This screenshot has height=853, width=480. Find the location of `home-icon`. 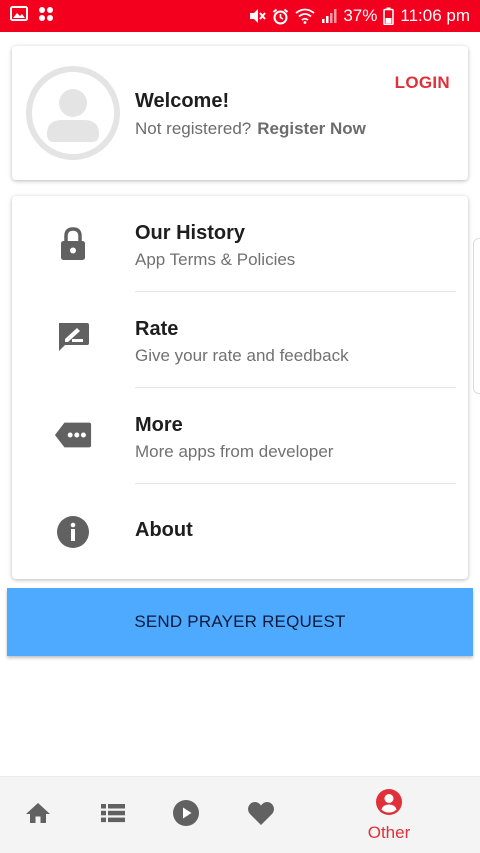

home-icon is located at coordinates (38, 815).